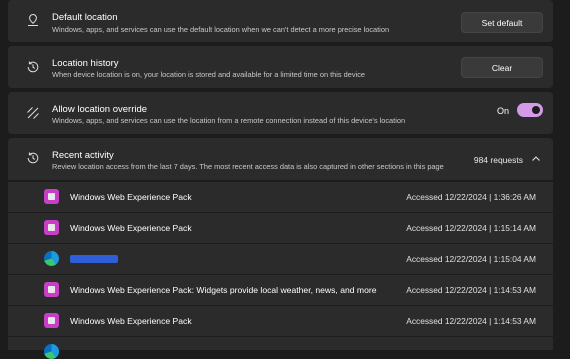 The width and height of the screenshot is (570, 359). Describe the element at coordinates (502, 22) in the screenshot. I see `set-default-button: Set default` at that location.